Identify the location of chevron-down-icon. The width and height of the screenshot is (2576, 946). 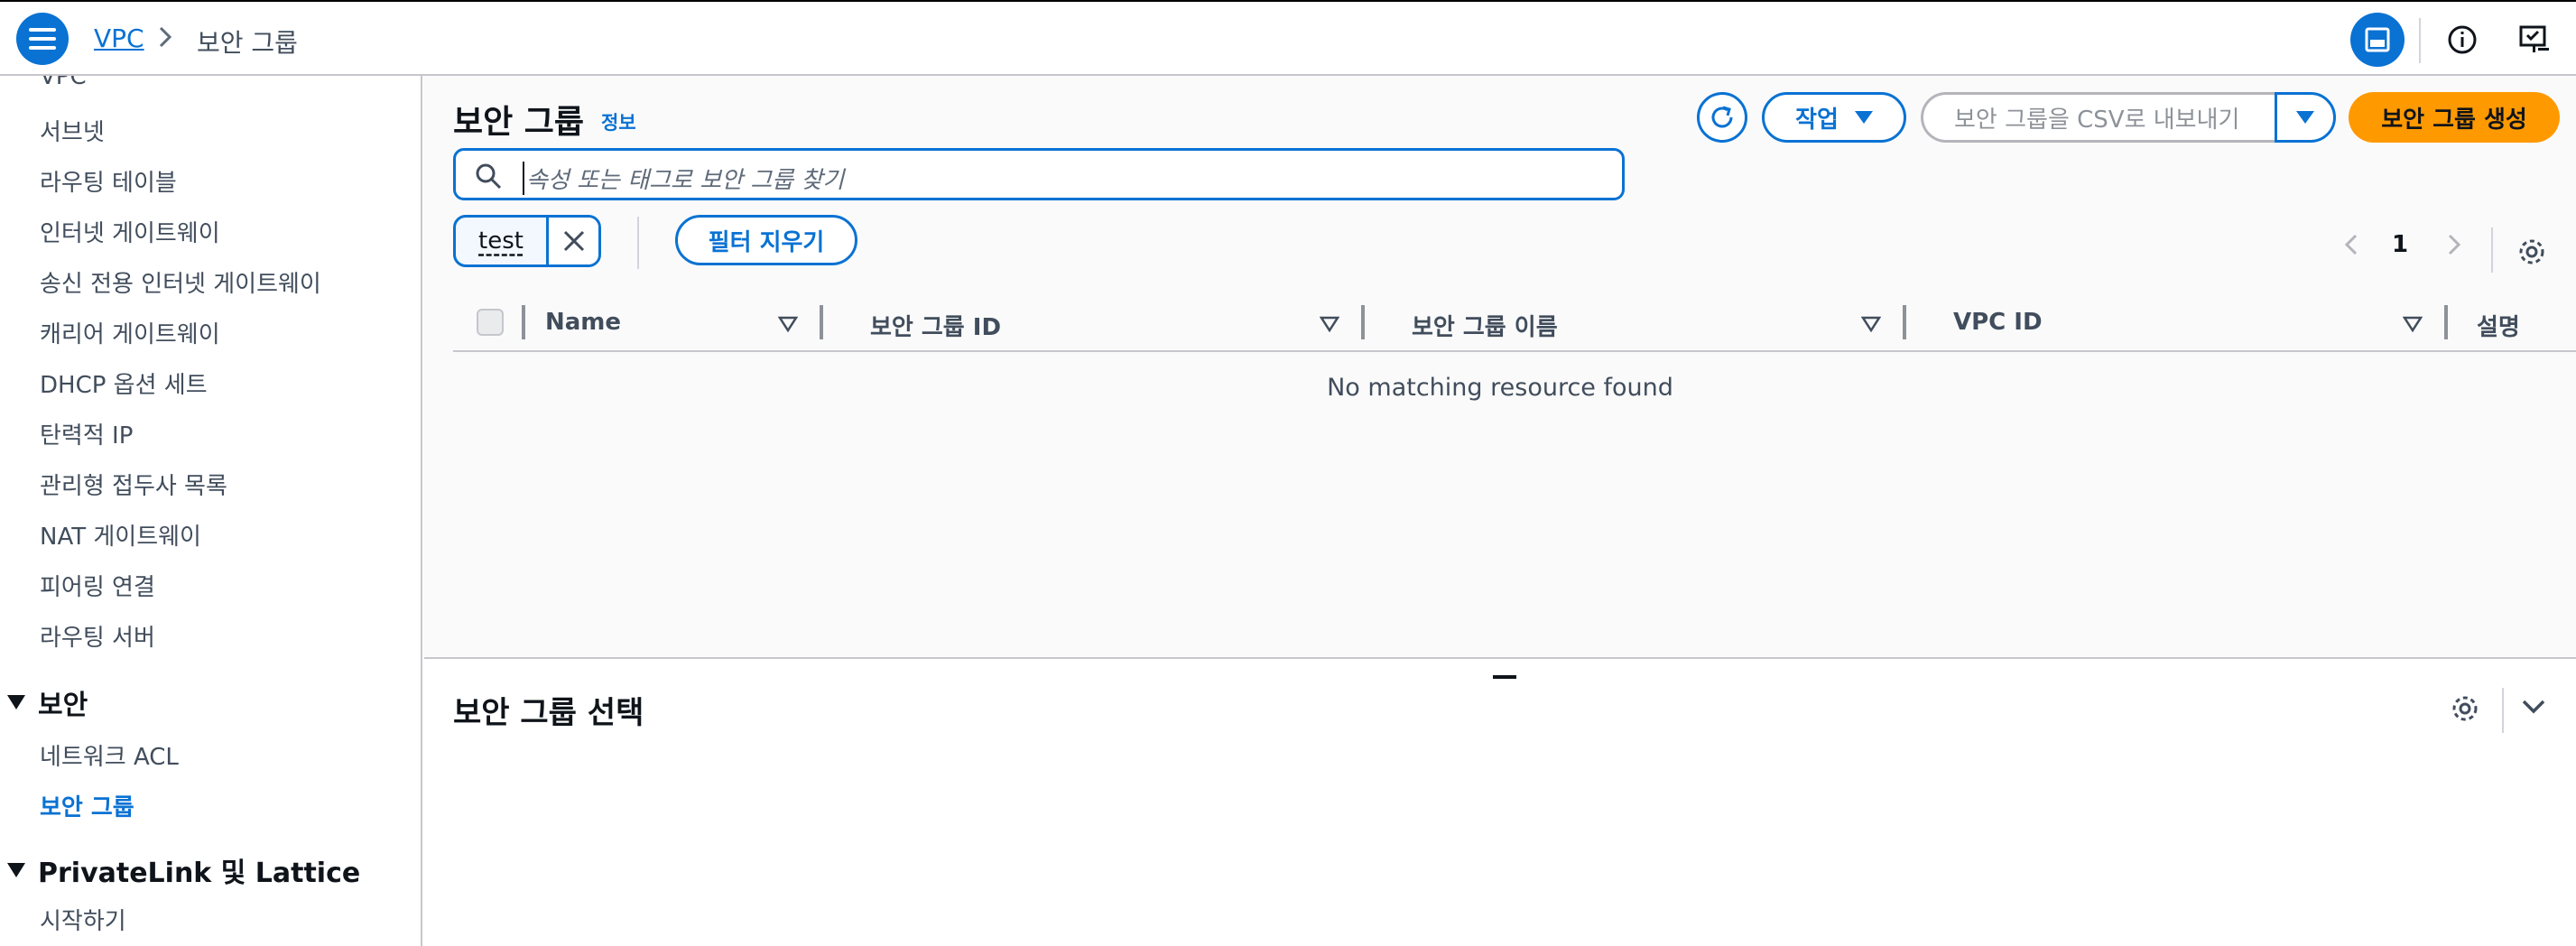
(2533, 707).